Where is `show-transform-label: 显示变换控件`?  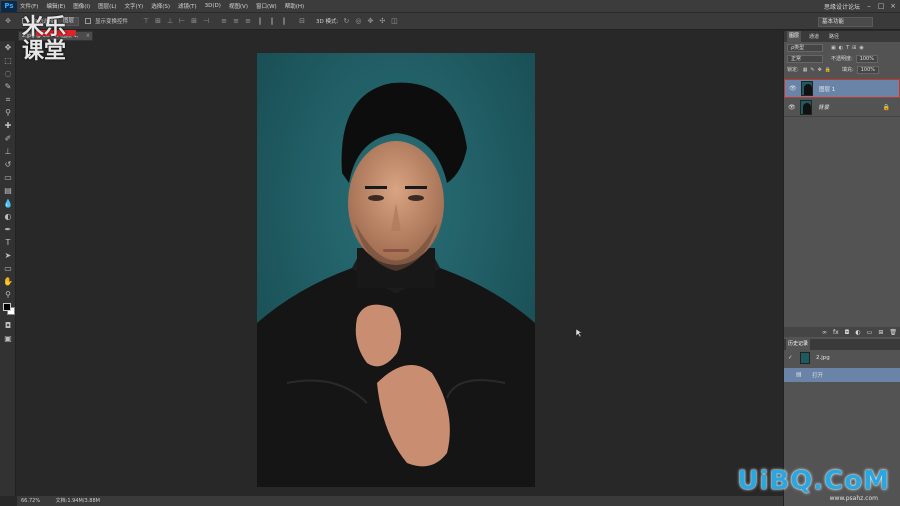
show-transform-label: 显示变换控件 is located at coordinates (112, 22).